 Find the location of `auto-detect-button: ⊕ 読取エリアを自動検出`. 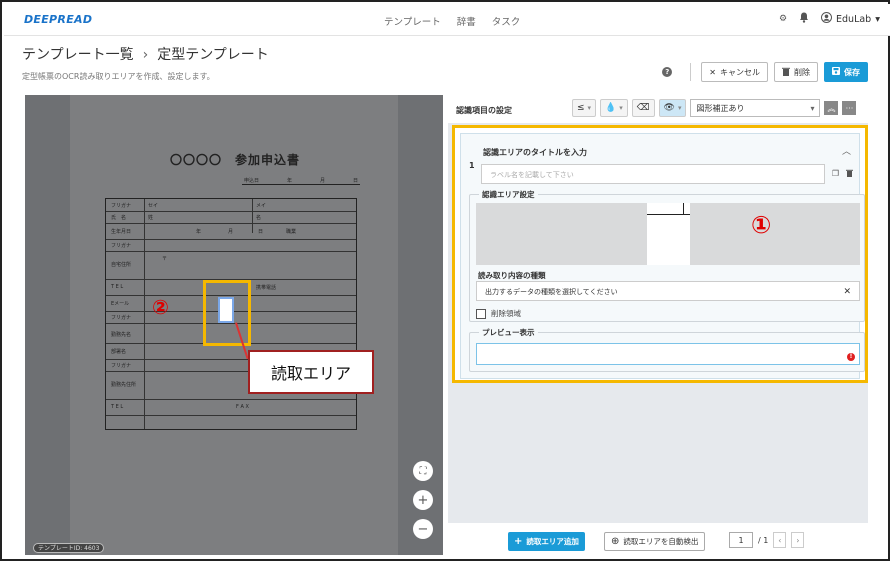

auto-detect-button: ⊕ 読取エリアを自動検出 is located at coordinates (655, 541).